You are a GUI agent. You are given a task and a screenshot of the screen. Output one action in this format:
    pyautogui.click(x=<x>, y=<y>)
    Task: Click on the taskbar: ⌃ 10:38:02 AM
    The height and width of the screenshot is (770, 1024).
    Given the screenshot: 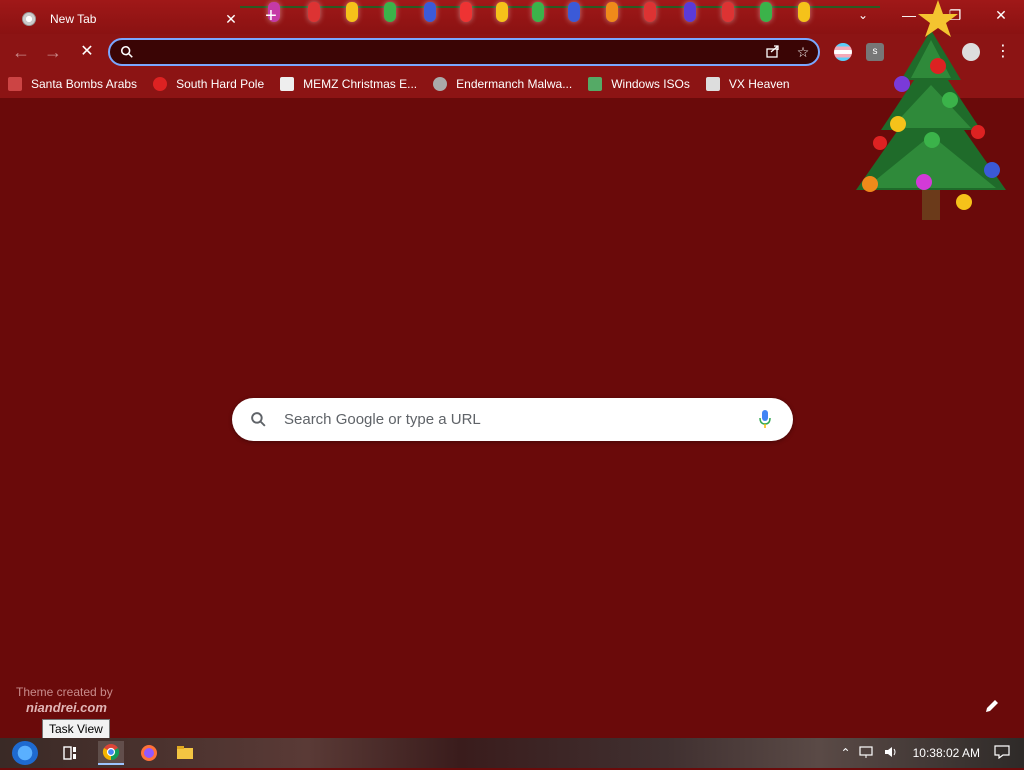 What is the action you would take?
    pyautogui.click(x=512, y=753)
    